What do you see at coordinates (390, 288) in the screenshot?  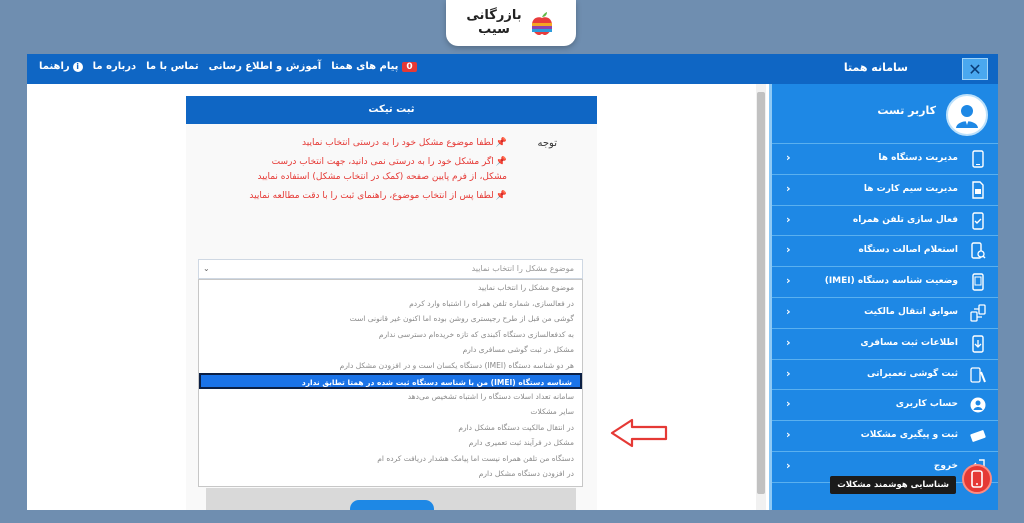 I see `option-item: موضوع مشکل را انتخاب نمایید` at bounding box center [390, 288].